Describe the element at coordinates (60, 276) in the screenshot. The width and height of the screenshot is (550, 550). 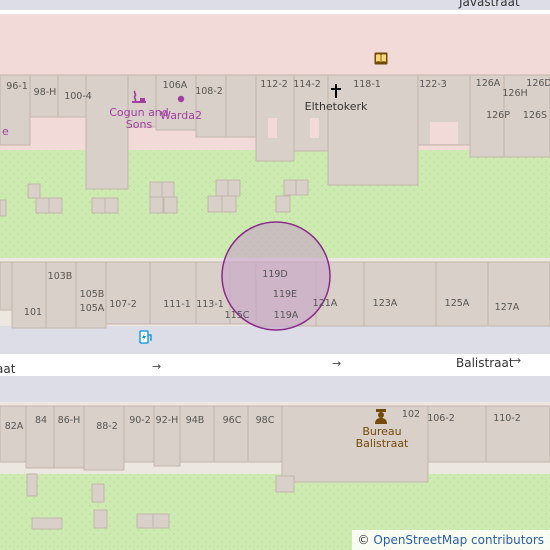
I see `house-number: 103B` at that location.